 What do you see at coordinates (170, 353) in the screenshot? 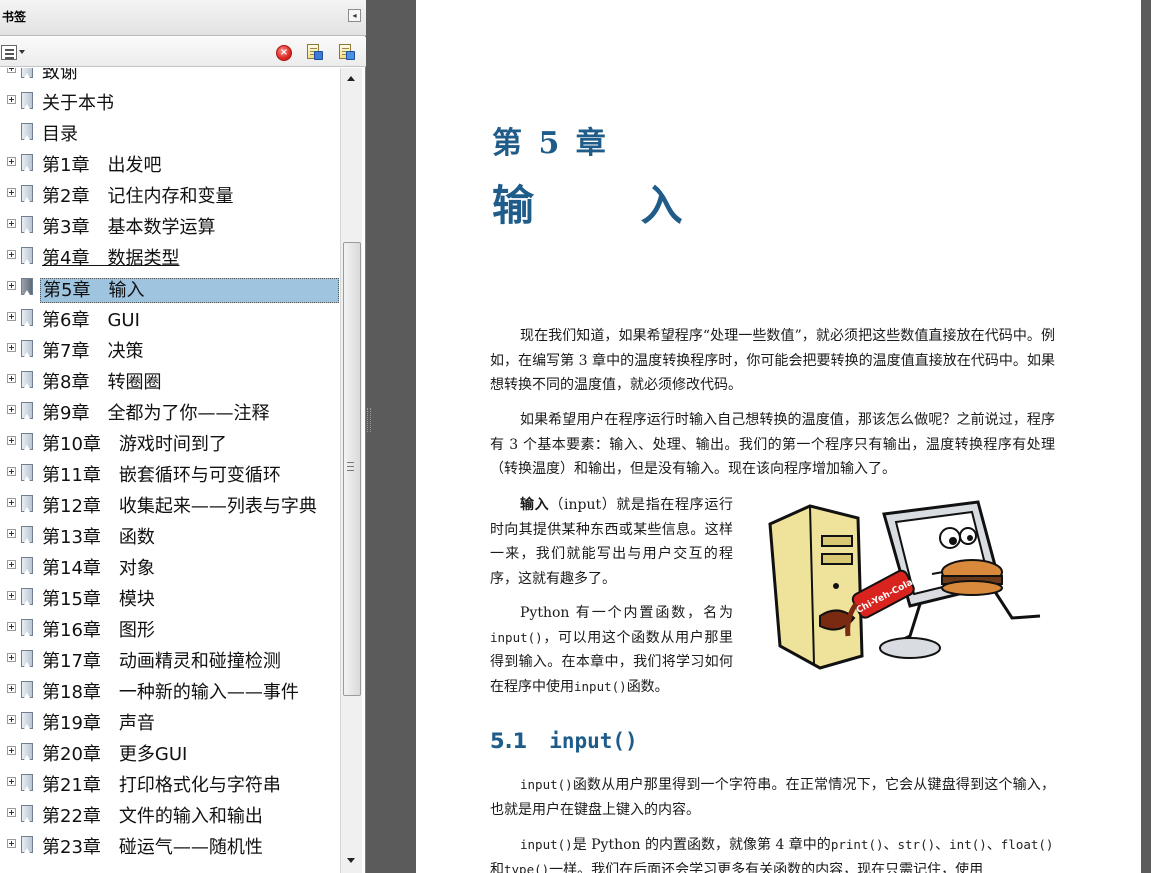
I see `bookmark-item: 第7章 决策` at bounding box center [170, 353].